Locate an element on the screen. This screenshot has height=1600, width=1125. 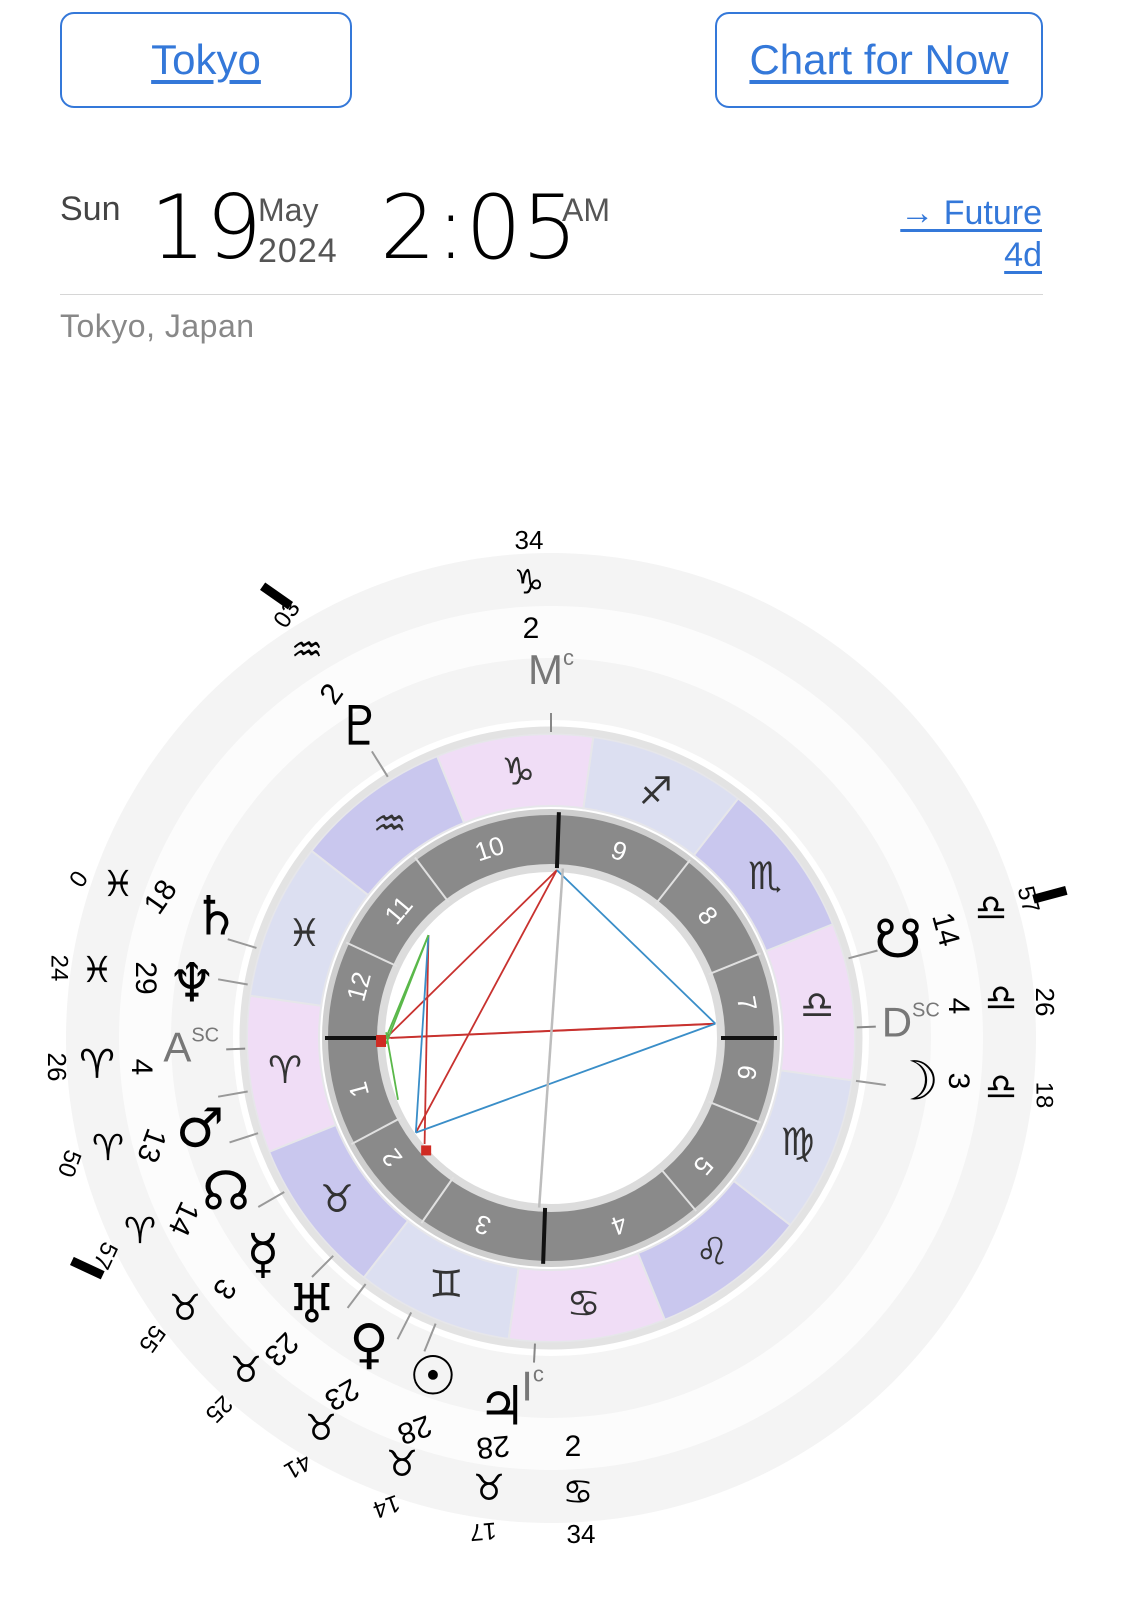
sign-glyph-capricorn: ♑︎ is located at coordinates (518, 771).